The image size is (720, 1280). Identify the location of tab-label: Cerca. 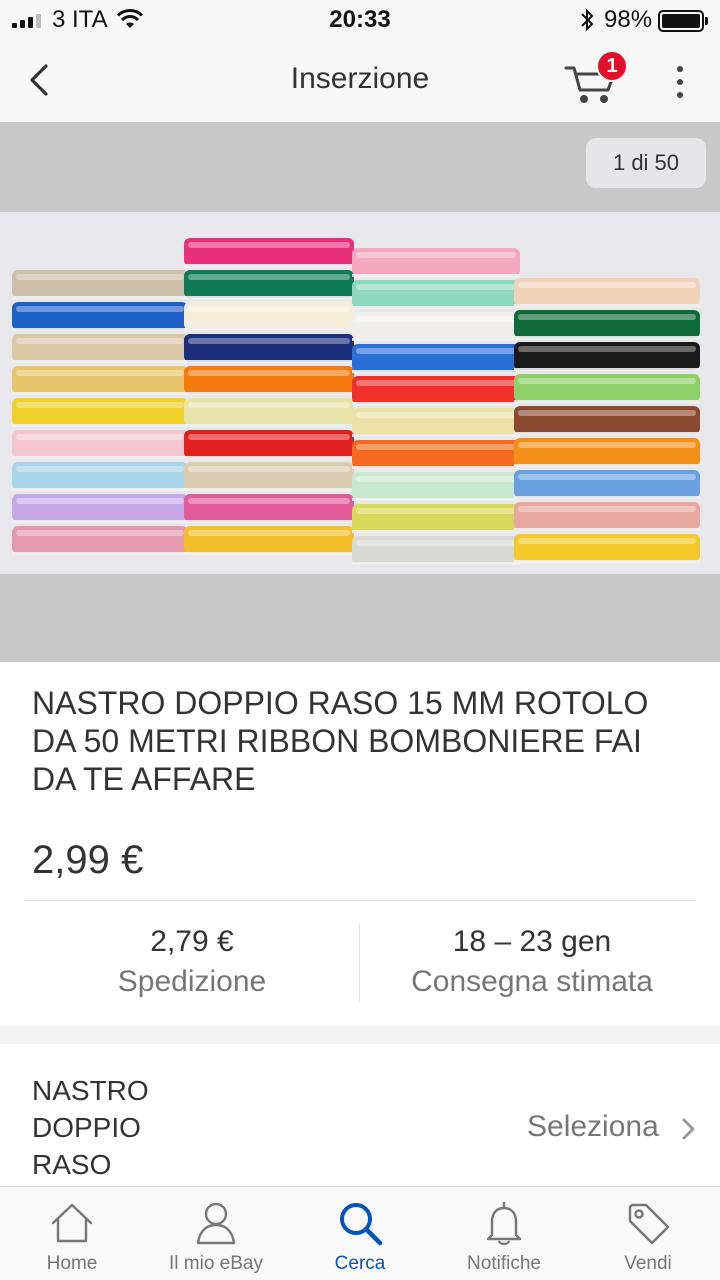
(360, 1263).